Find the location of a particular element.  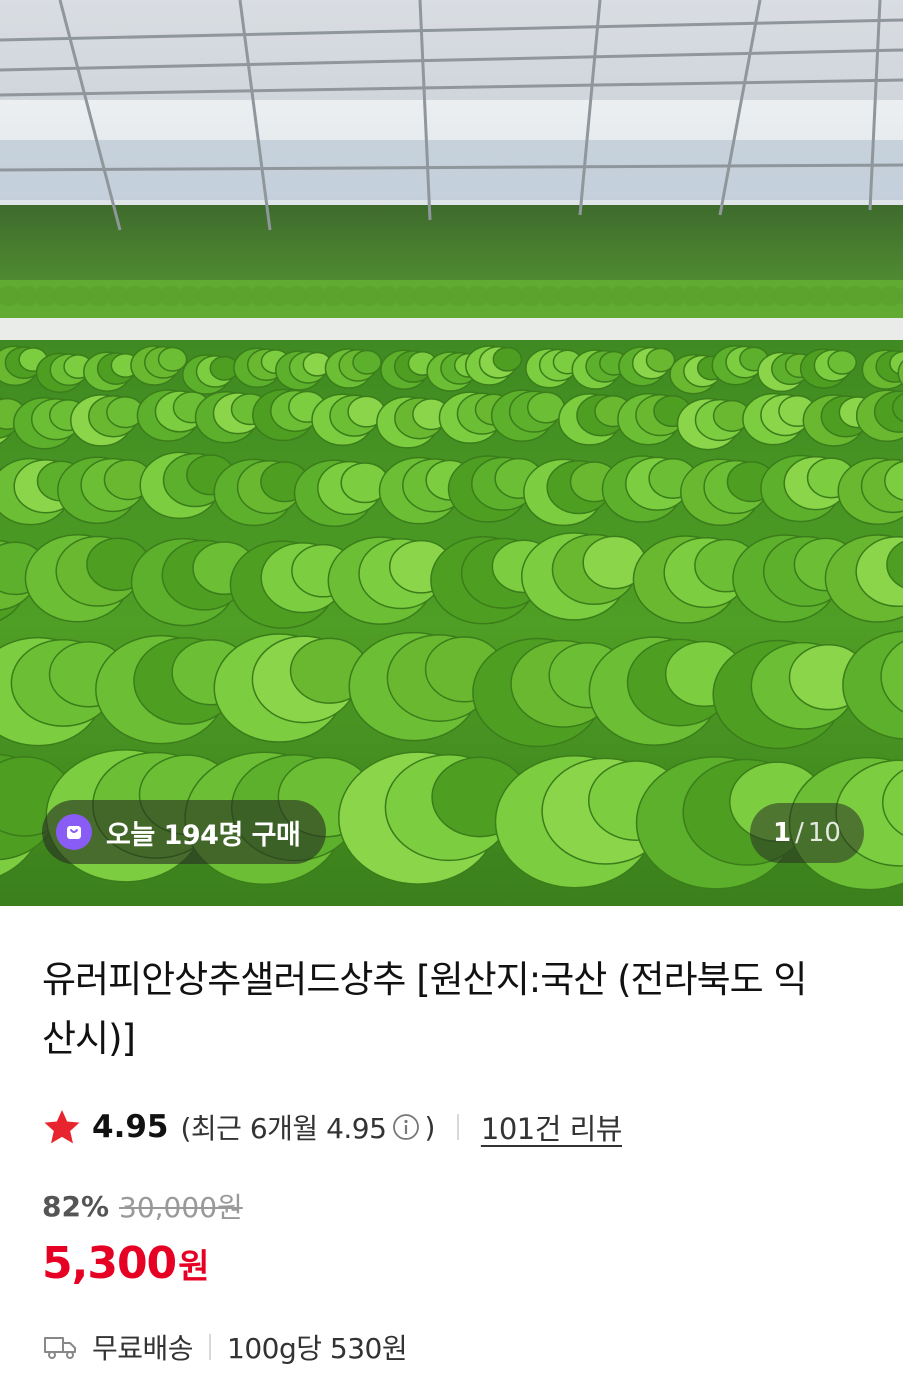

original-price: 30,000원 is located at coordinates (181, 1207).